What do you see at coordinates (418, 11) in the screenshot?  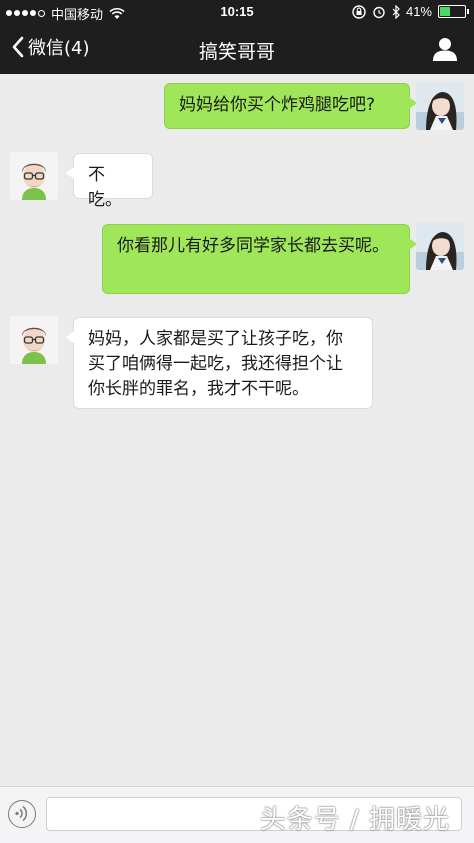 I see `battery-percentage: 41%` at bounding box center [418, 11].